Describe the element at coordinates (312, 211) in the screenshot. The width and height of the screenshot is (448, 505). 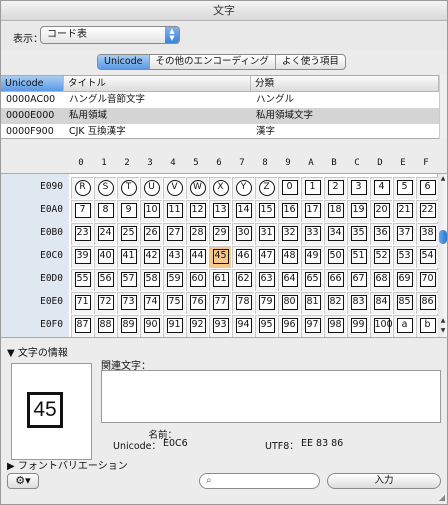
I see `character-cell: 17` at that location.